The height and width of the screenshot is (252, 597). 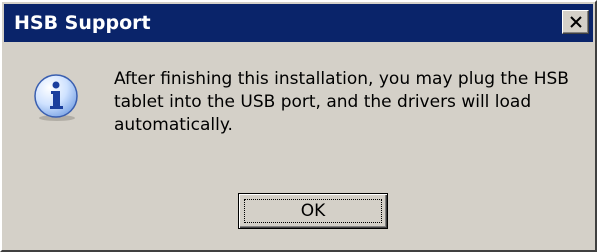 I want to click on window-title: HSB Support, so click(x=82, y=23).